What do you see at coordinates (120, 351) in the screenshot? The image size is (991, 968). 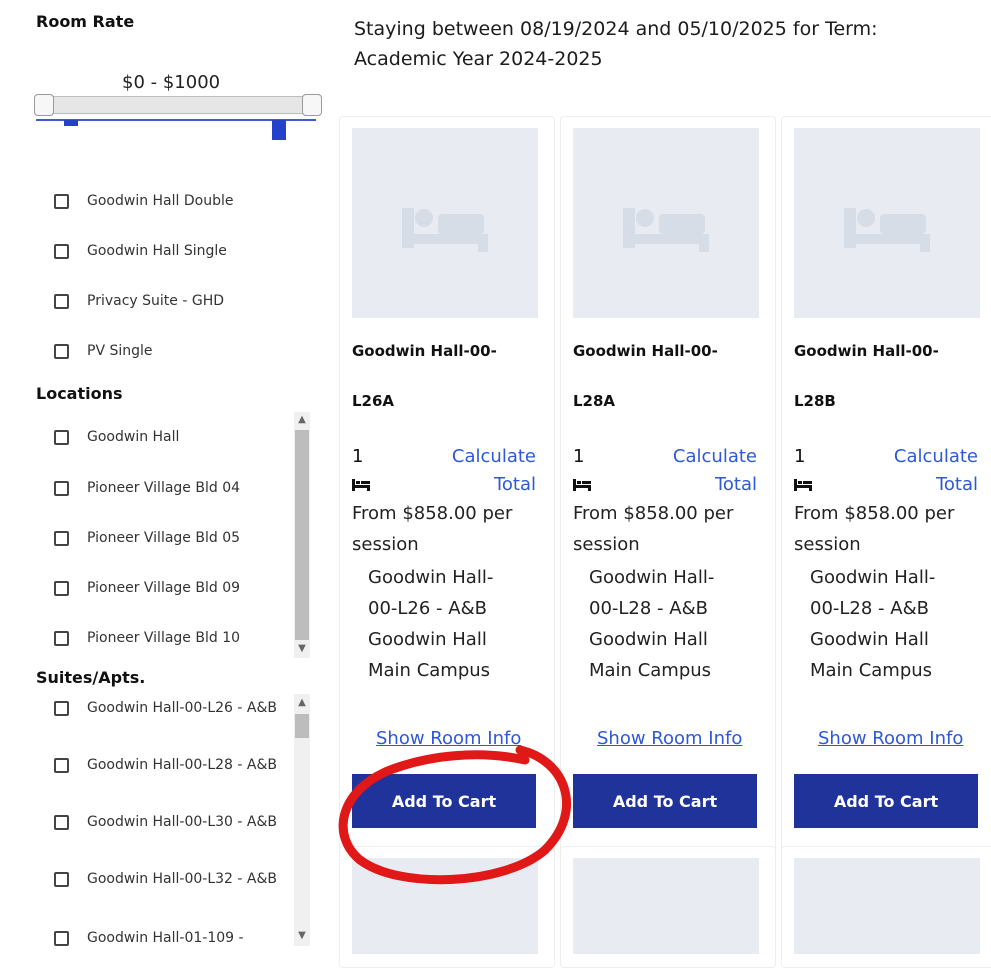 I see `room-type-label: PV Single` at bounding box center [120, 351].